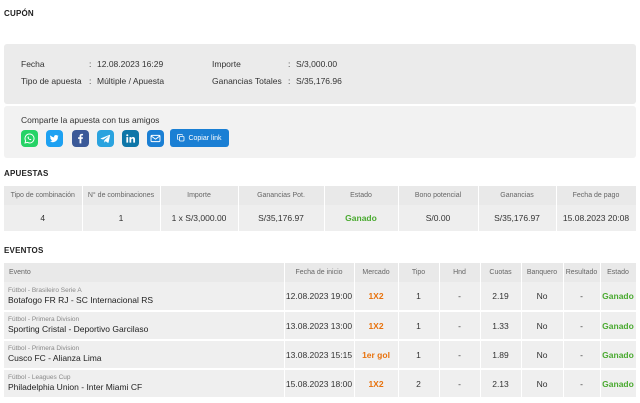  What do you see at coordinates (376, 272) in the screenshot?
I see `col-market: Mercado` at bounding box center [376, 272].